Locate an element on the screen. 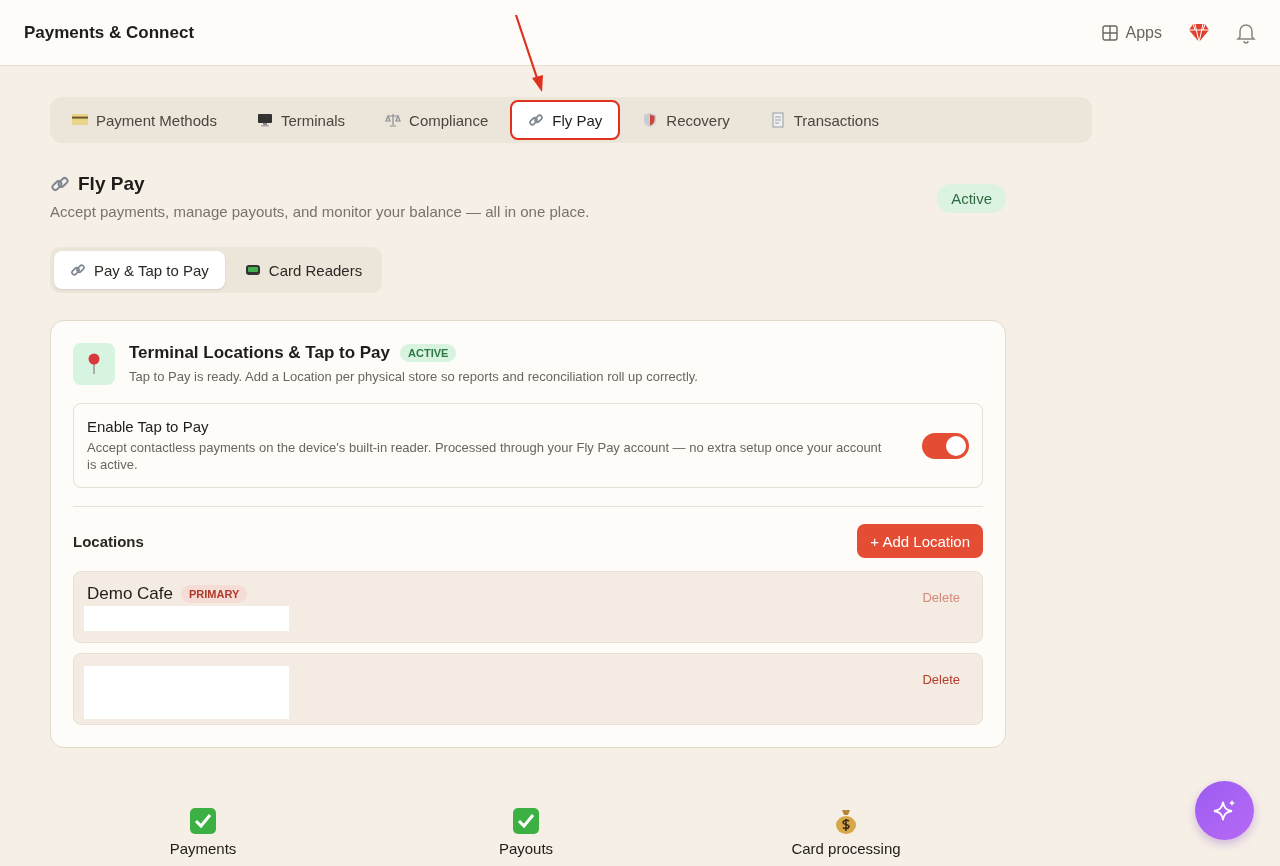  delete-button: Delete is located at coordinates (941, 679).